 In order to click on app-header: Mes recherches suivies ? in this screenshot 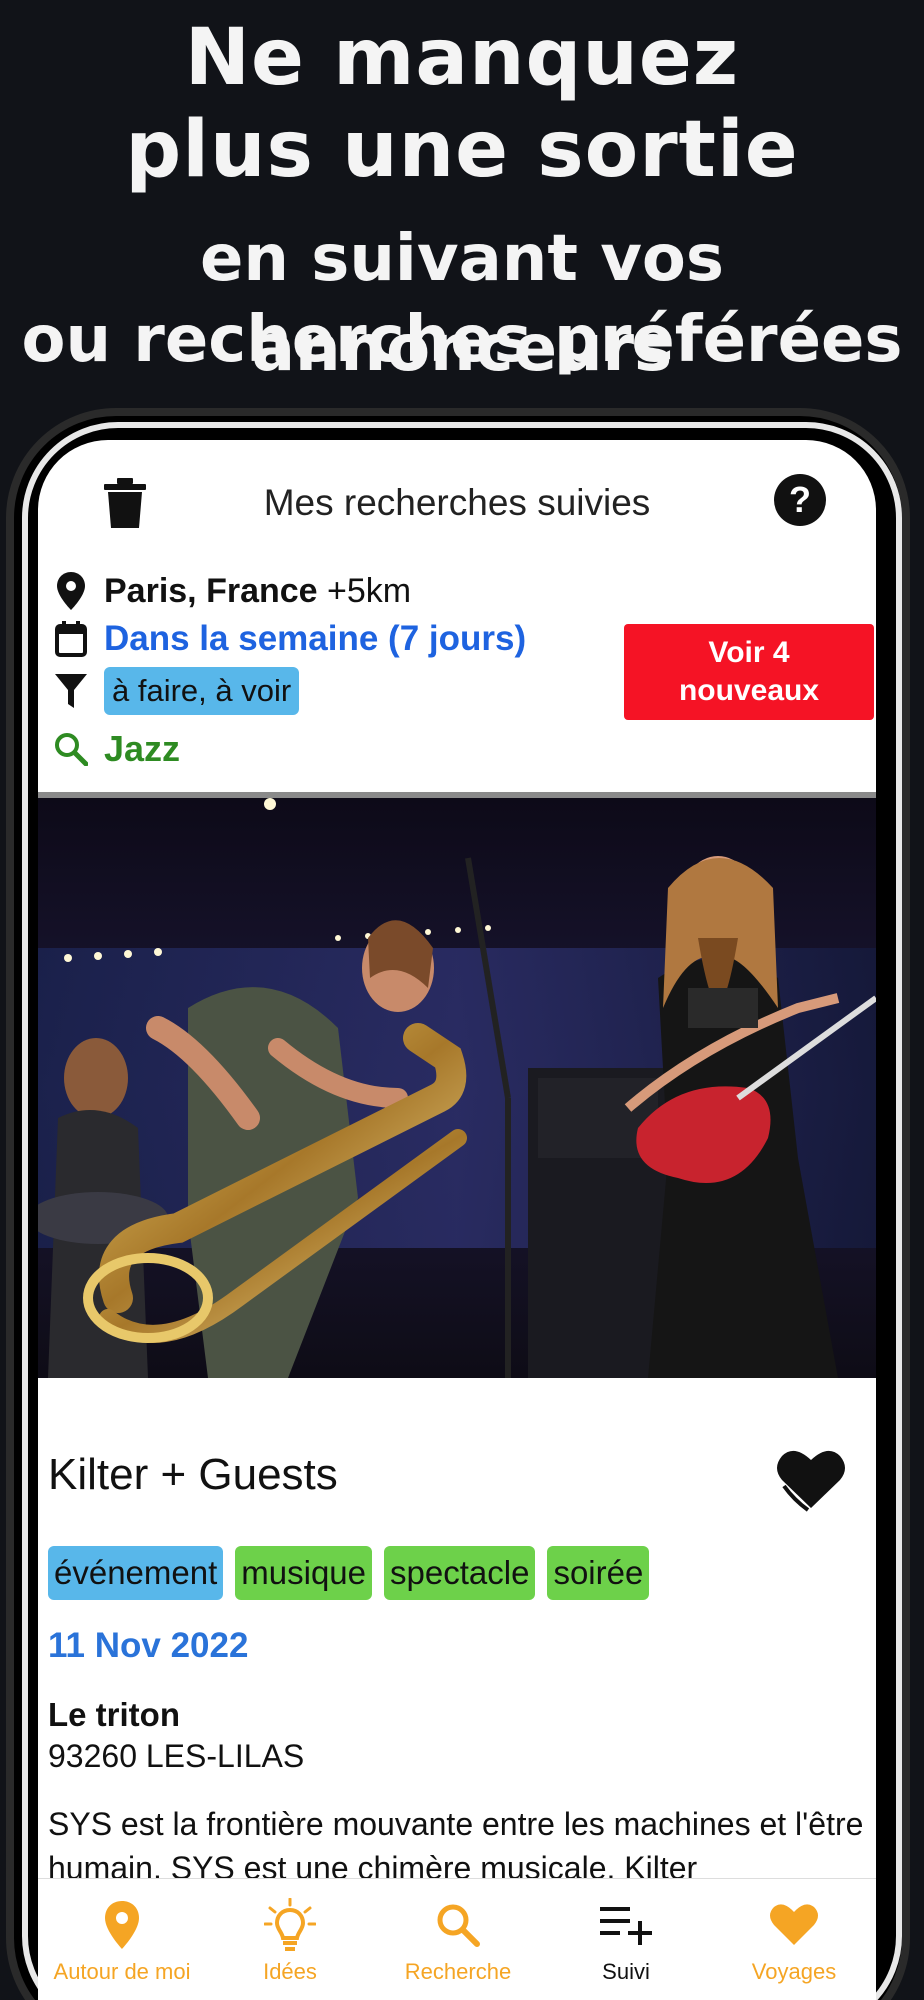, I will do `click(457, 500)`.